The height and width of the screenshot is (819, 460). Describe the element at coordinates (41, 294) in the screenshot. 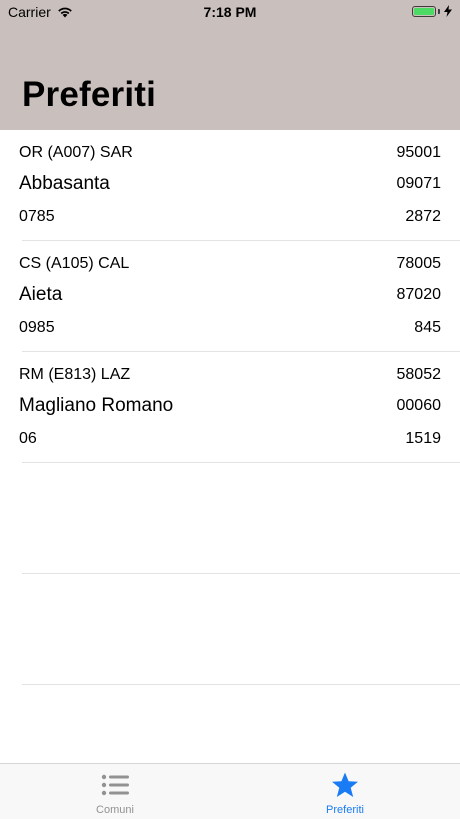

I see `municipality-name: Aieta` at that location.